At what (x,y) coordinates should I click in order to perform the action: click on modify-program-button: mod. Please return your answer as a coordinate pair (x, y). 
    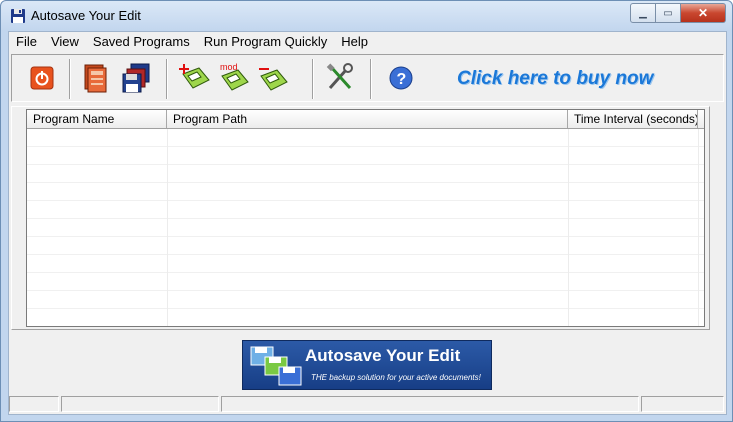
    Looking at the image, I should click on (234, 78).